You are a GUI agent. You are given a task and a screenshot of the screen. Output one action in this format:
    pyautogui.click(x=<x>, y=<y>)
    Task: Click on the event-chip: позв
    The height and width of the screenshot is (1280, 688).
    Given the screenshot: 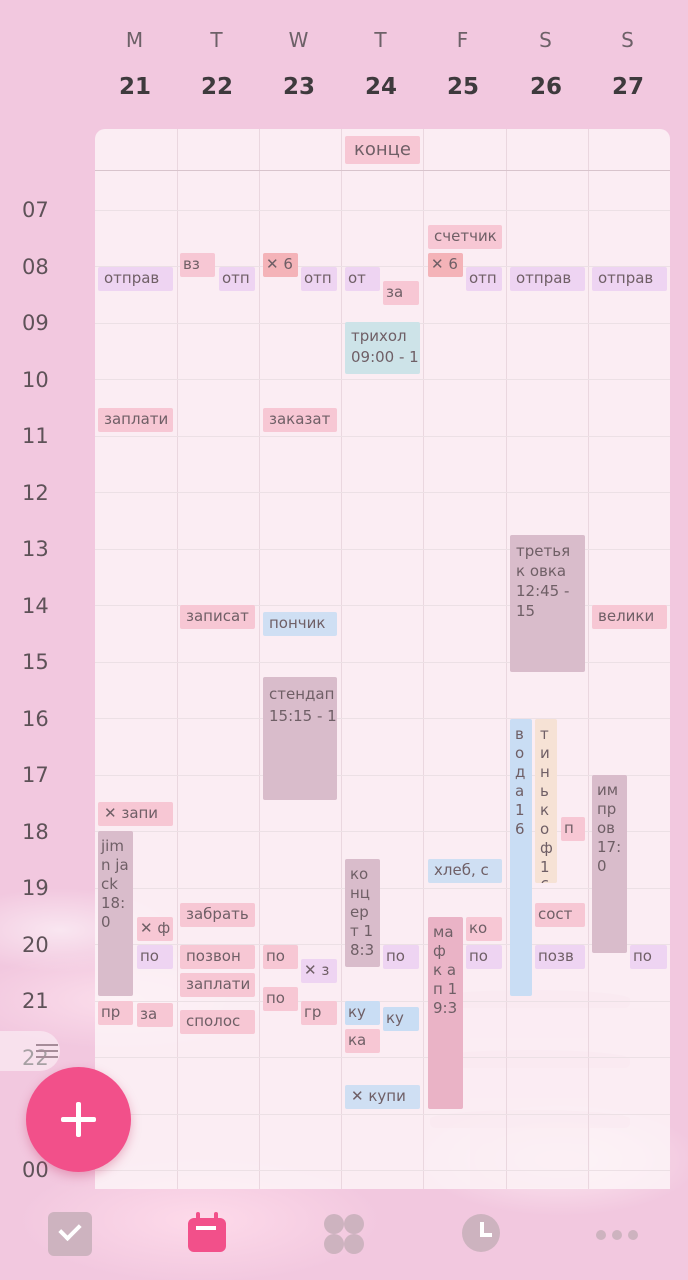 What is the action you would take?
    pyautogui.click(x=560, y=957)
    